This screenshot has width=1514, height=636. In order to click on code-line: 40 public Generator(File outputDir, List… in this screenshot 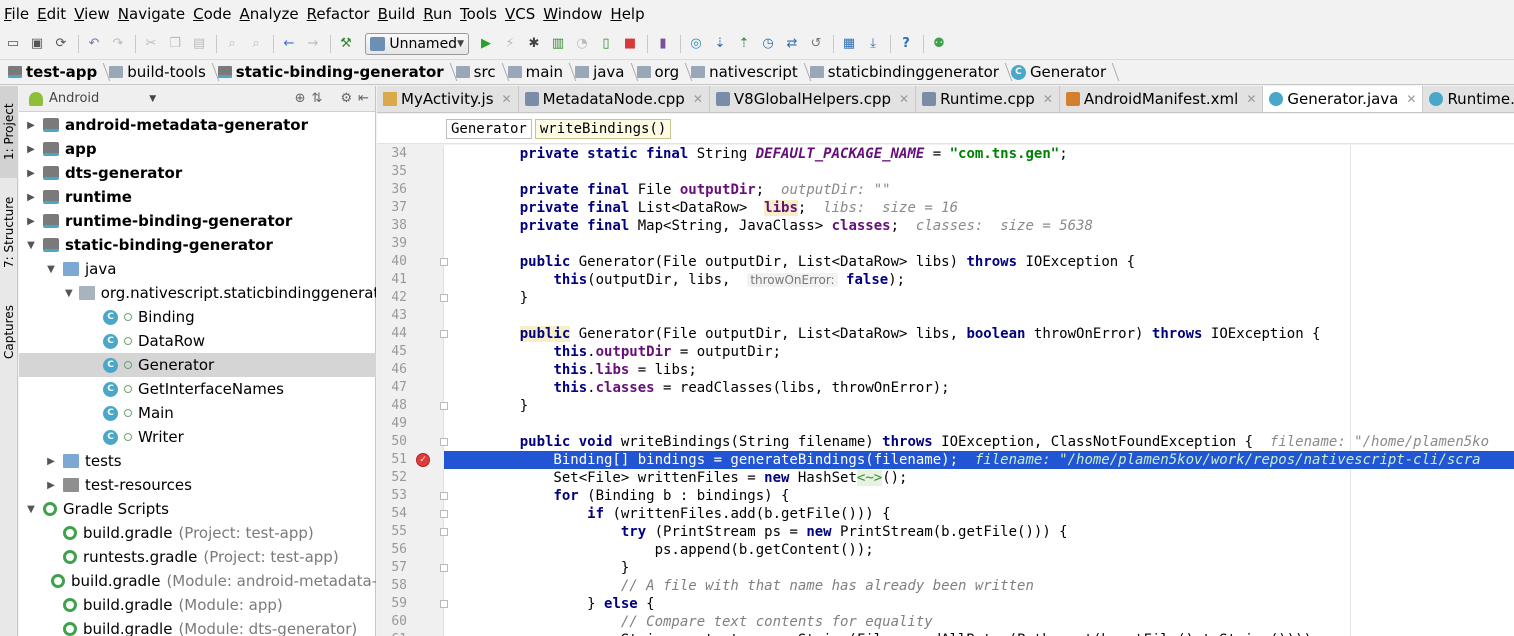, I will do `click(945, 262)`.